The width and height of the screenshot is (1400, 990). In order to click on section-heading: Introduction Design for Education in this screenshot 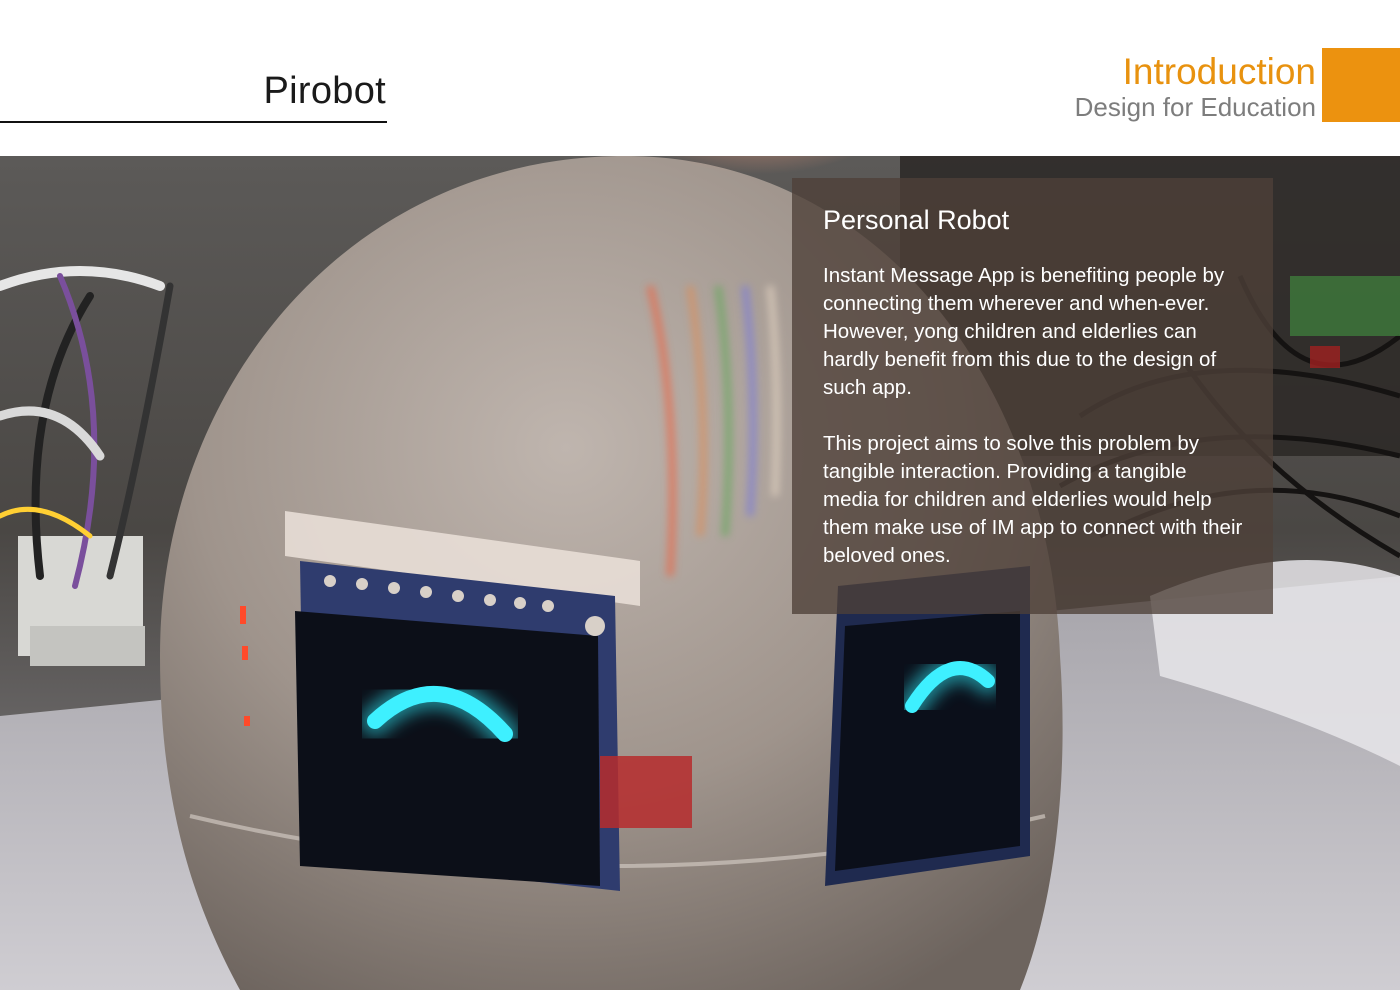, I will do `click(1195, 87)`.